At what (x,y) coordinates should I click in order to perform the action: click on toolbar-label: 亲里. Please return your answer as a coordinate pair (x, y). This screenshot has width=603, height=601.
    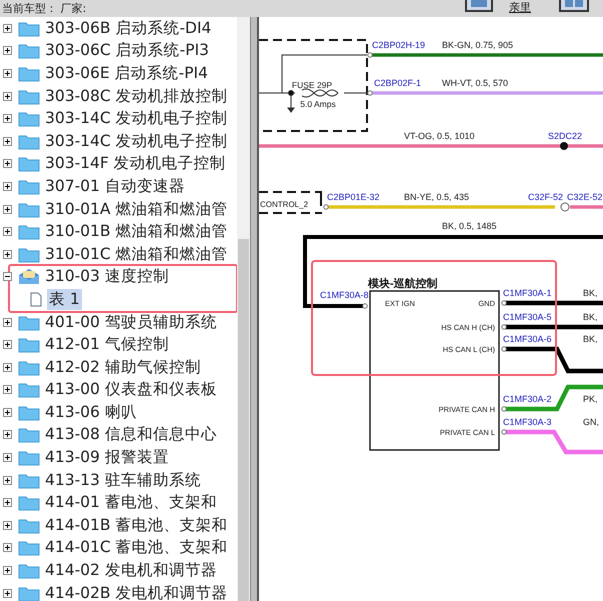
    Looking at the image, I should click on (520, 8).